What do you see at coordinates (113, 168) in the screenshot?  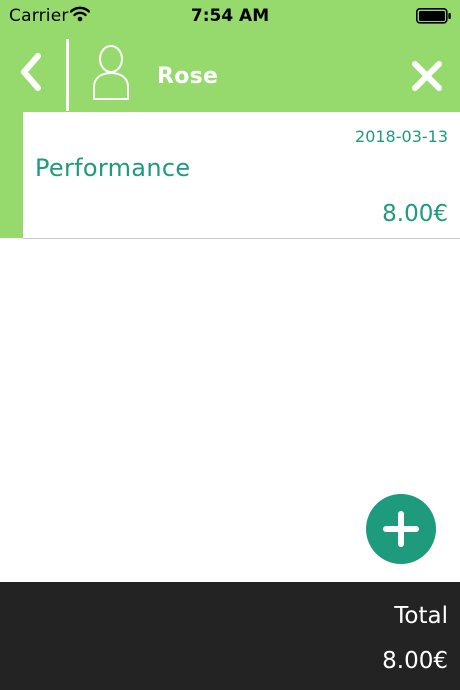 I see `entry-title: Performance` at bounding box center [113, 168].